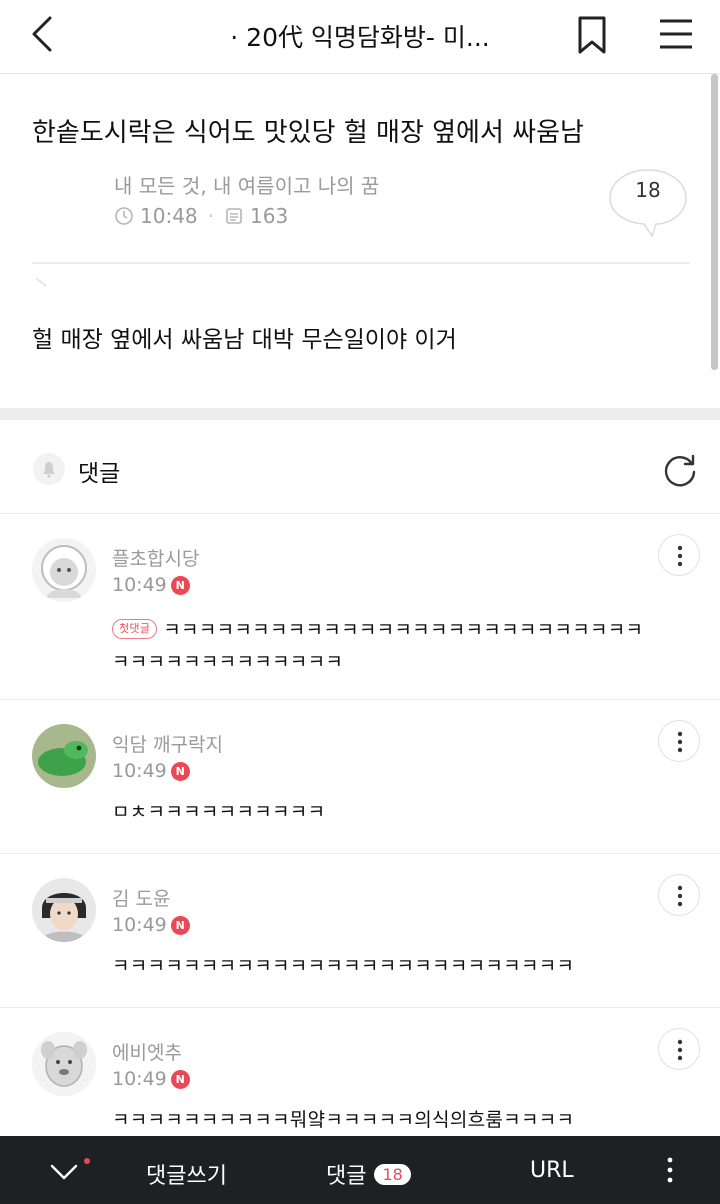 This screenshot has height=1204, width=720. I want to click on comment-text: ㅋㅋㅋㅋㅋㅋㅋㅋㅋㅋㅋㅋㅋㅋㅋㅋㅋㅋㅋㅋㅋㅋㅋㅋㅋㅋ, so click(343, 966).